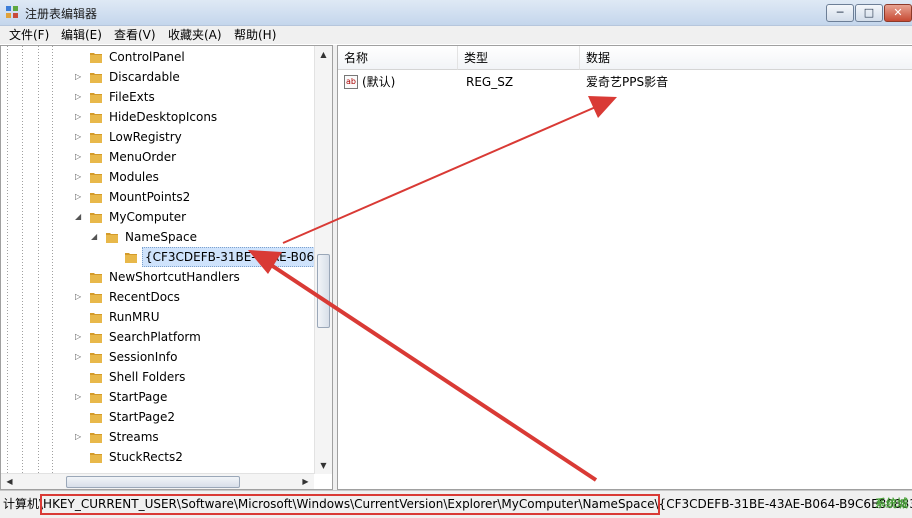 The height and width of the screenshot is (518, 912). Describe the element at coordinates (840, 13) in the screenshot. I see `minimize-button: ─` at that location.